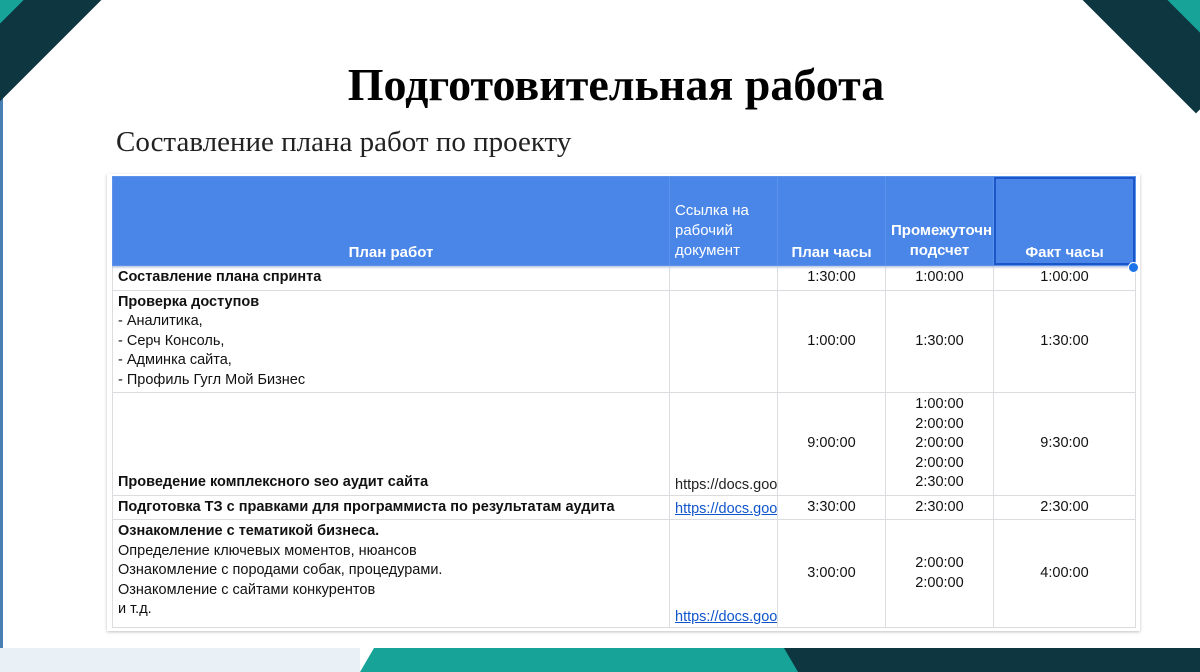 The image size is (1200, 672). I want to click on cell-task: Составление плана спринта, so click(391, 278).